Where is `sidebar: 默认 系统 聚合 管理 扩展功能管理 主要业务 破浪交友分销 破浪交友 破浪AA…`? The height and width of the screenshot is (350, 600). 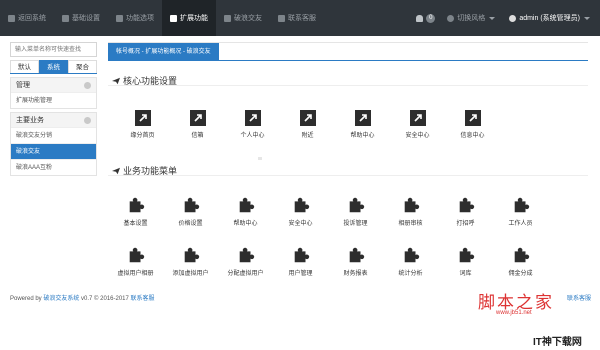
sidebar: 默认 系统 聚合 管理 扩展功能管理 主要业务 破浪交友分销 破浪交友 破浪AA… is located at coordinates (53, 109).